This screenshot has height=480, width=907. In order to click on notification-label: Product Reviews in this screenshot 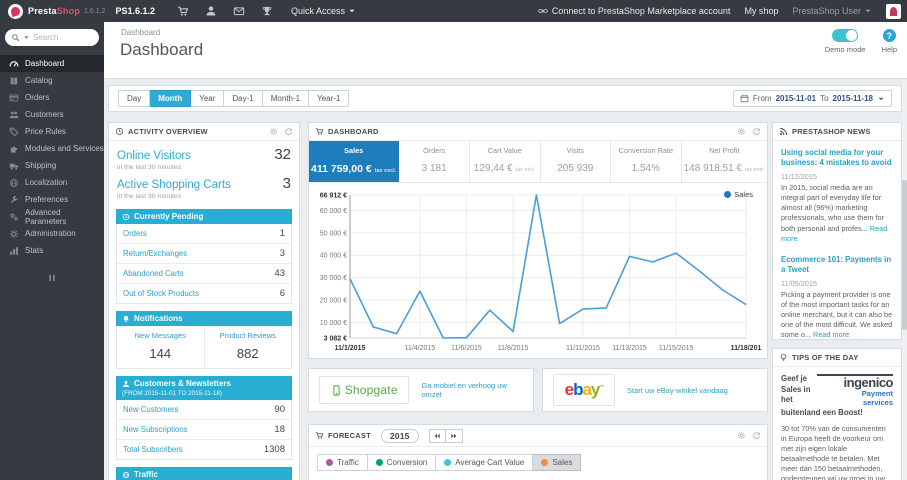, I will do `click(248, 335)`.